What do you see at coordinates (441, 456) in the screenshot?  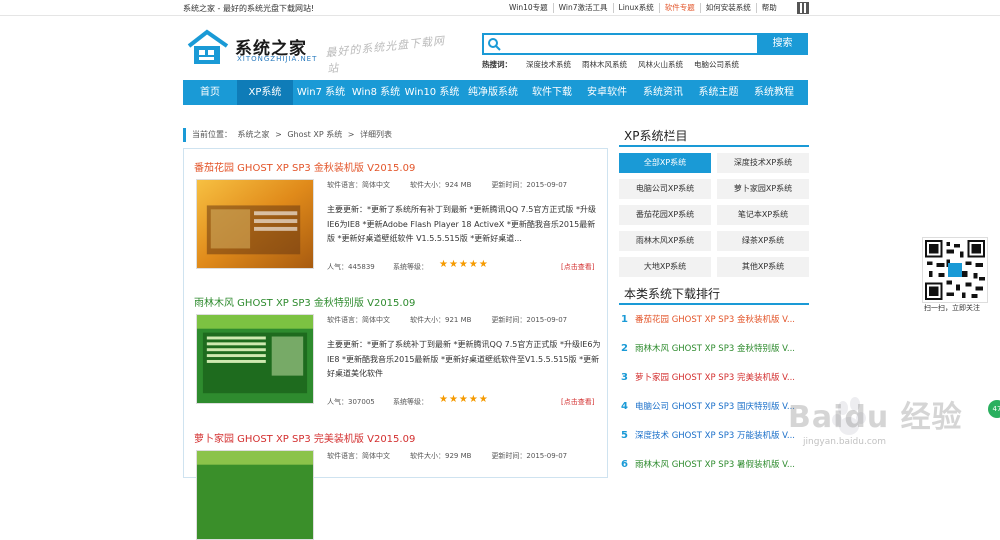 I see `item-size: 软件大小：929 MB` at bounding box center [441, 456].